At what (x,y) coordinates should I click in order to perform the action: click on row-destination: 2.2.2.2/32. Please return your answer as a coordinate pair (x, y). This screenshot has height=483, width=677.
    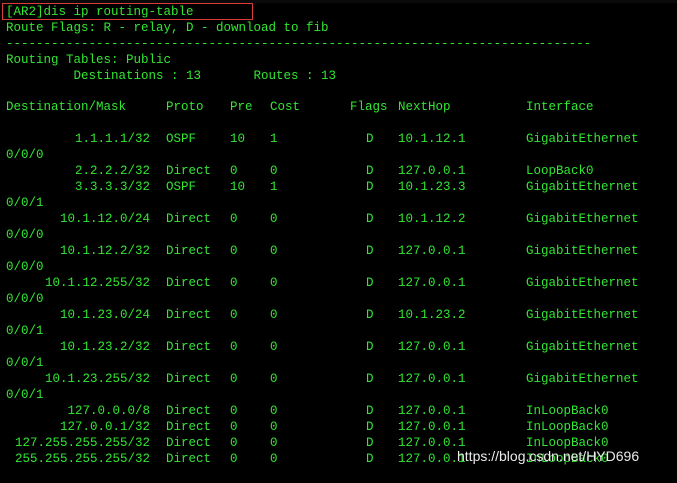
    Looking at the image, I should click on (112, 171).